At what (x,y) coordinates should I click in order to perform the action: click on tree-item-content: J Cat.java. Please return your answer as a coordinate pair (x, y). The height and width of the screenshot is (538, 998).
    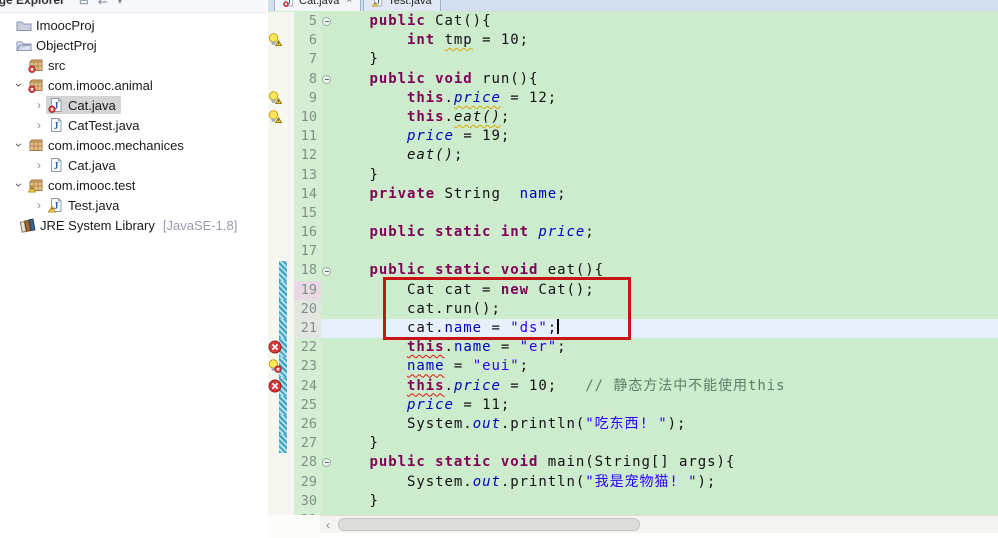
    Looking at the image, I should click on (83, 165).